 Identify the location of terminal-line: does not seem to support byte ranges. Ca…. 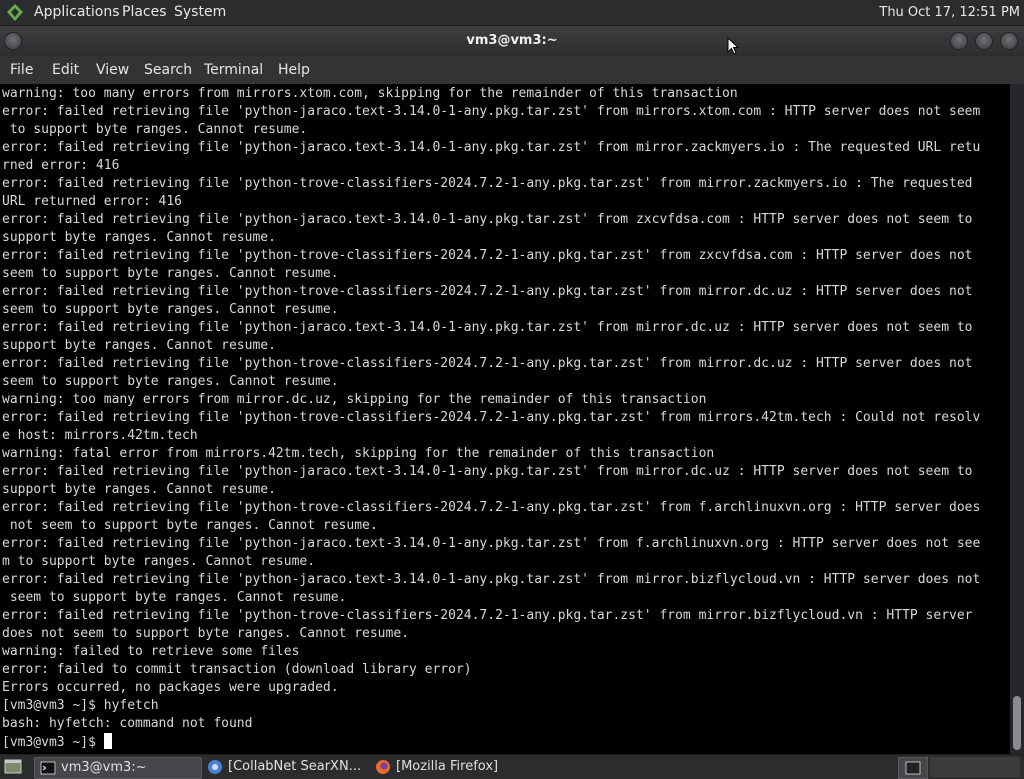
(491, 634).